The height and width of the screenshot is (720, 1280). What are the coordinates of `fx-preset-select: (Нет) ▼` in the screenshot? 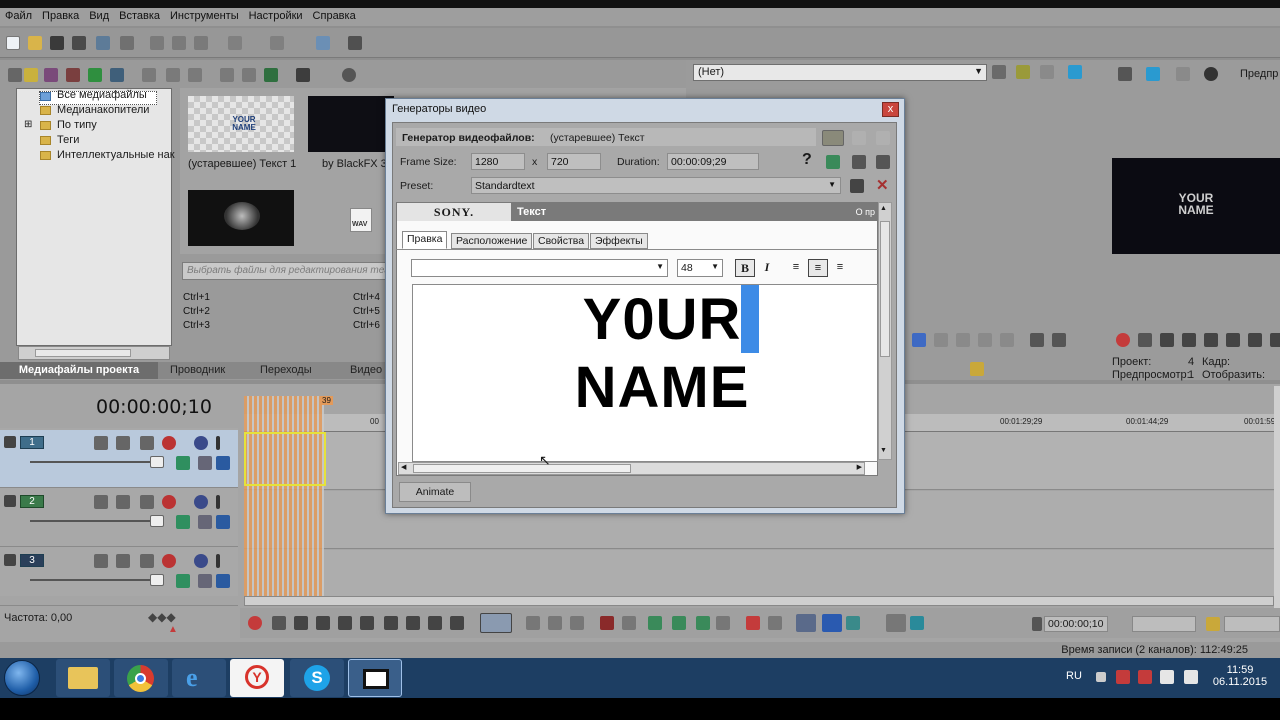 It's located at (840, 72).